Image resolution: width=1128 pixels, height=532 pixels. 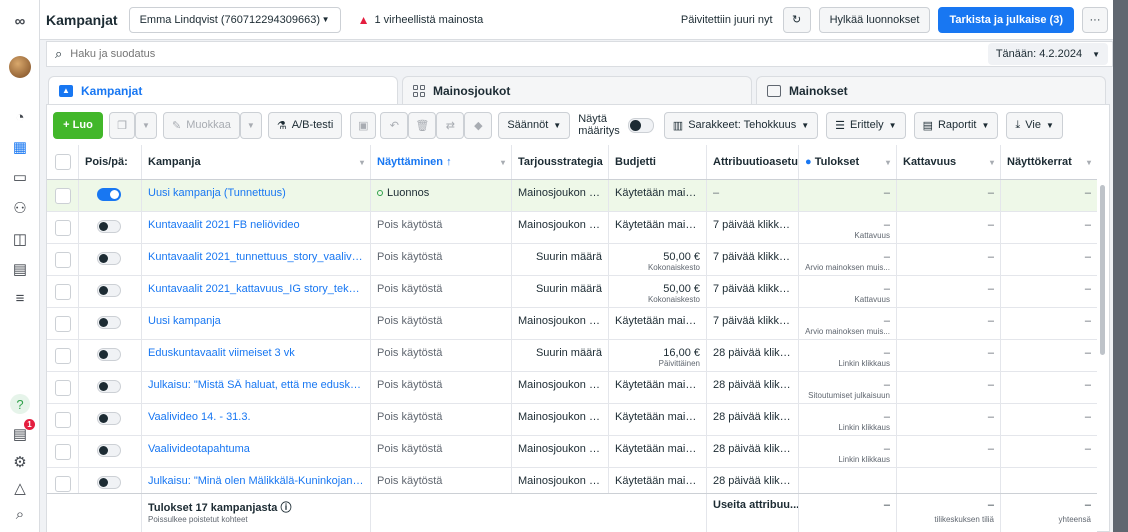 I want to click on table-scrollbar, so click(x=1102, y=270).